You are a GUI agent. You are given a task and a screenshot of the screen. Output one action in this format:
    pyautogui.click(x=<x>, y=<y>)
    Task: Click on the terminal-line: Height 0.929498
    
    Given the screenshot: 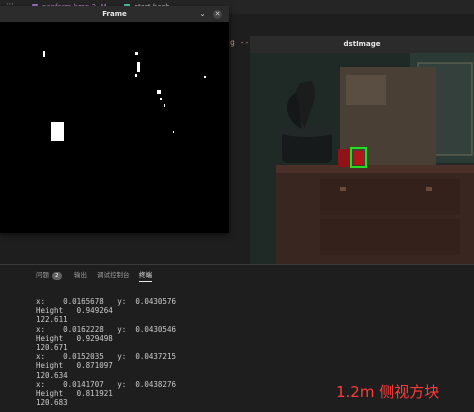 What is the action you would take?
    pyautogui.click(x=74, y=338)
    